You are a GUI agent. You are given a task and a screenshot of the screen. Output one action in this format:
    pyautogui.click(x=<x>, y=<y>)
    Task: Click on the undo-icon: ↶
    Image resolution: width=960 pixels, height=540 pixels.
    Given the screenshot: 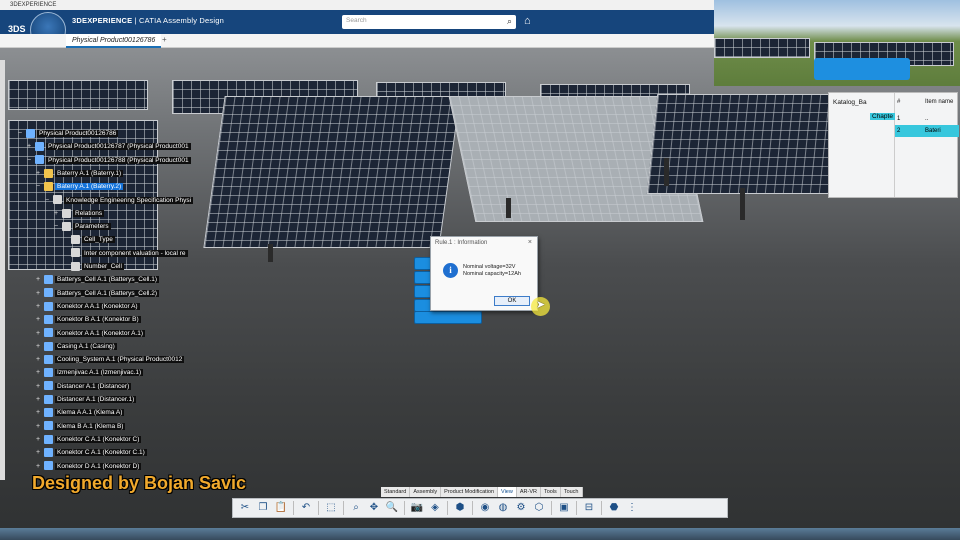 What is the action you would take?
    pyautogui.click(x=306, y=508)
    